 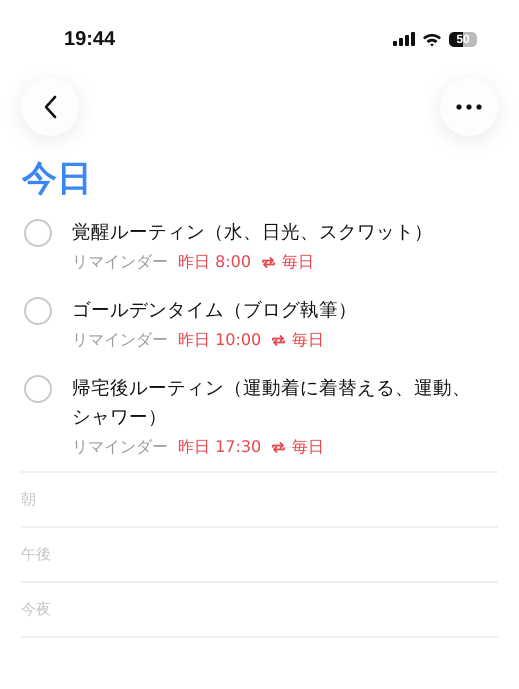 What do you see at coordinates (50, 107) in the screenshot?
I see `chevron-left-icon` at bounding box center [50, 107].